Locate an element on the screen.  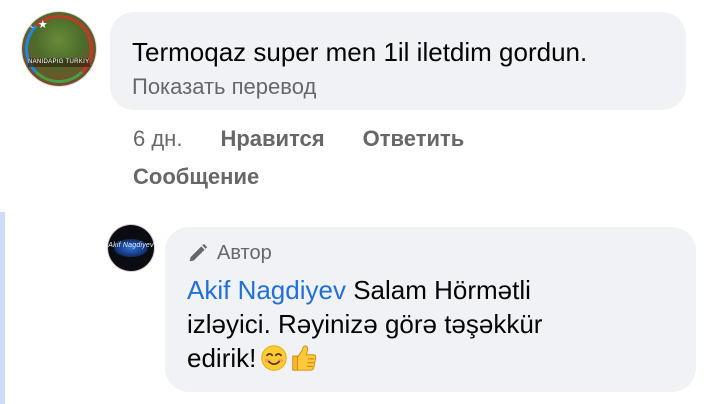
avatar-caption: NANIDAPIG TURKIYE is located at coordinates (59, 62).